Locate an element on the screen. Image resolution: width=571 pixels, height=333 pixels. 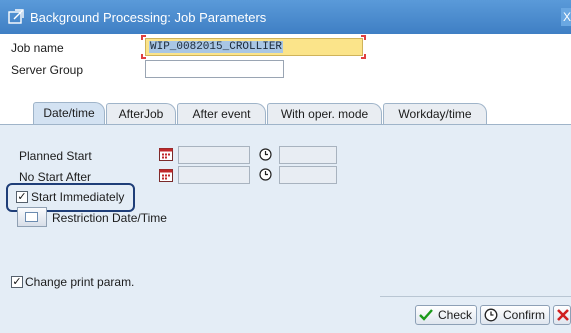
tab-with-oper-mode: With oper. mode is located at coordinates (324, 113).